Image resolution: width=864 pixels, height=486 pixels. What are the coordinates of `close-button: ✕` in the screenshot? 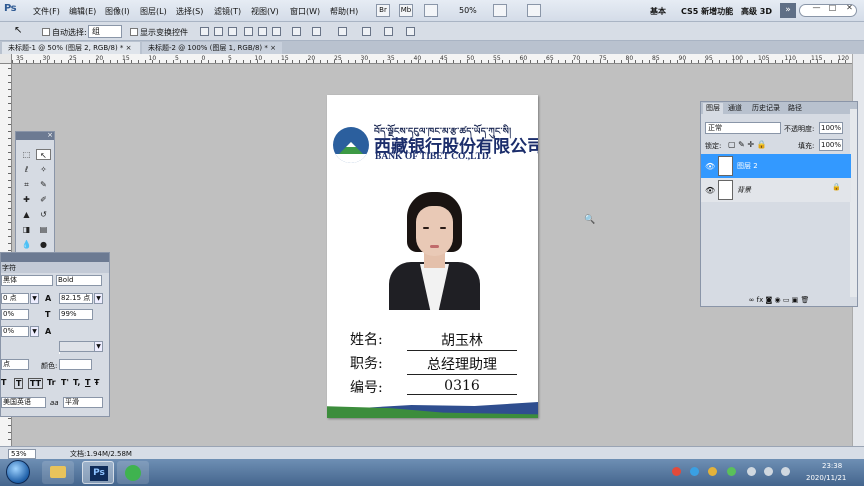 It's located at (849, 7).